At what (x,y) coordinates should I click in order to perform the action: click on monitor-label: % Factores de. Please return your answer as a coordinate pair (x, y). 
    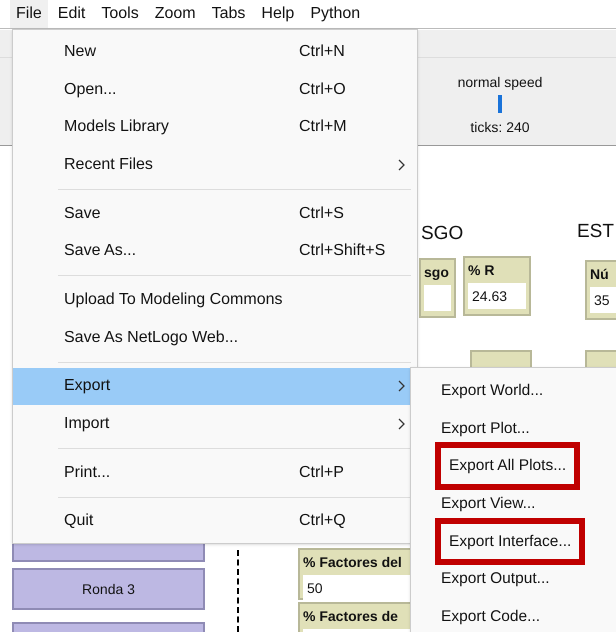
    Looking at the image, I should click on (351, 616).